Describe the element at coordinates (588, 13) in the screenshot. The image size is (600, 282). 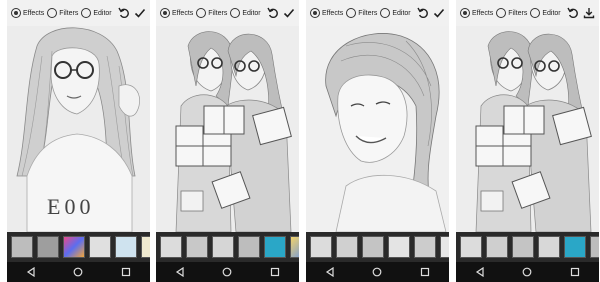
I see `download-icon` at that location.